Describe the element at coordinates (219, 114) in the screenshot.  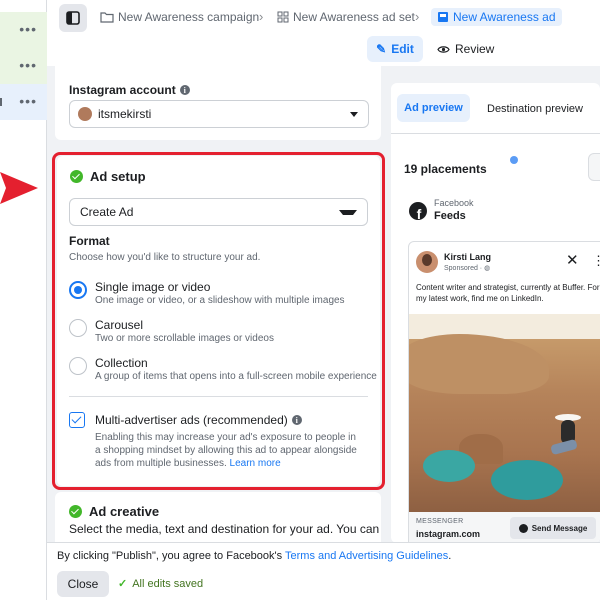
I see `instagram-account-select: itsmekirsti` at that location.